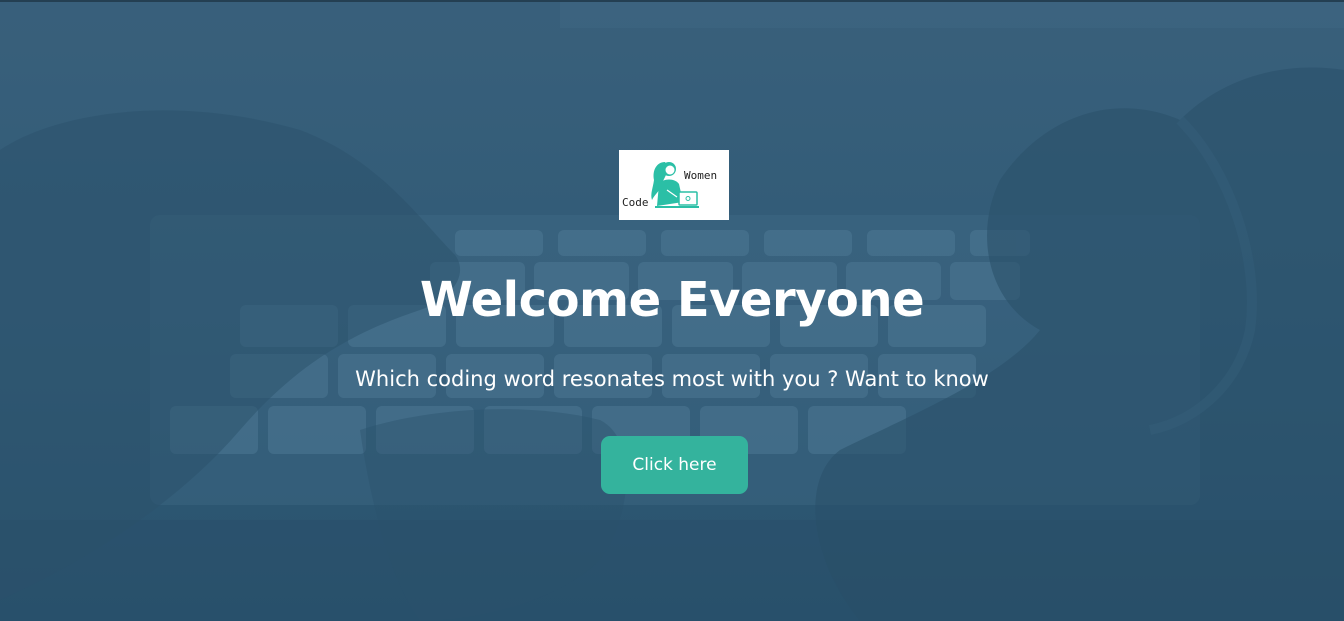 This screenshot has height=621, width=1344. What do you see at coordinates (674, 465) in the screenshot?
I see `click-here-button: Click here` at bounding box center [674, 465].